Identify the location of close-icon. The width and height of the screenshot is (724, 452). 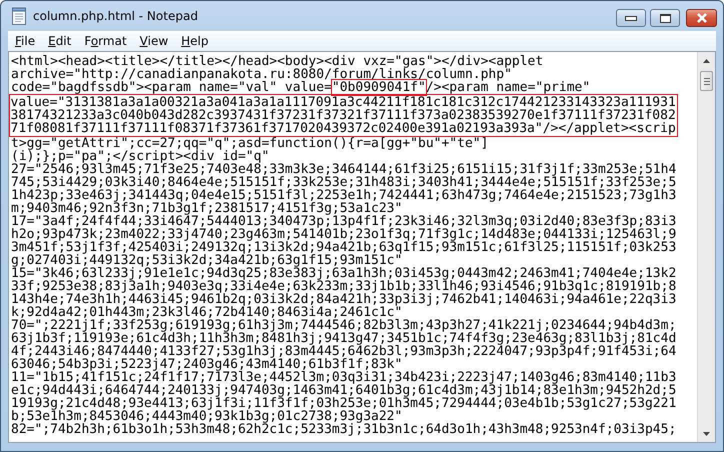
(702, 18).